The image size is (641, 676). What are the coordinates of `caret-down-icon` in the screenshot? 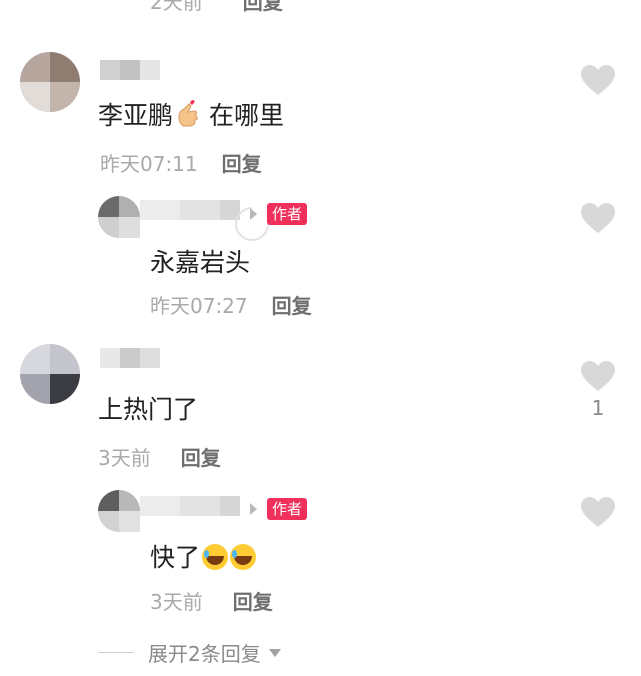 It's located at (274, 652).